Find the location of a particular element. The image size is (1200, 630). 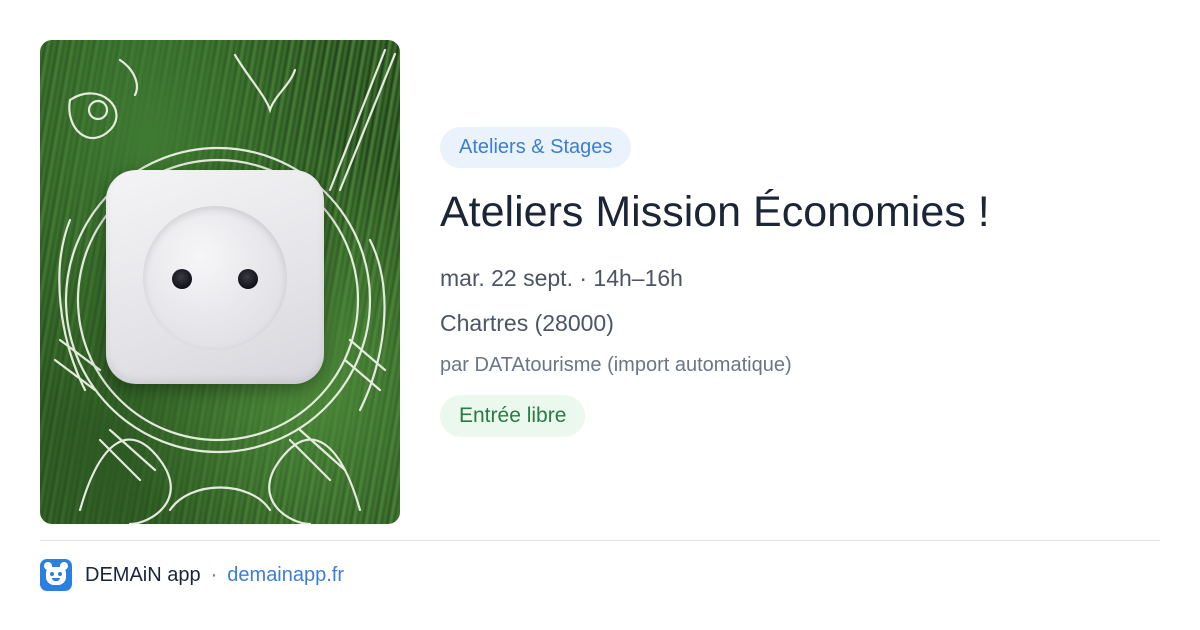

app-name: DEMAiN app is located at coordinates (143, 574).